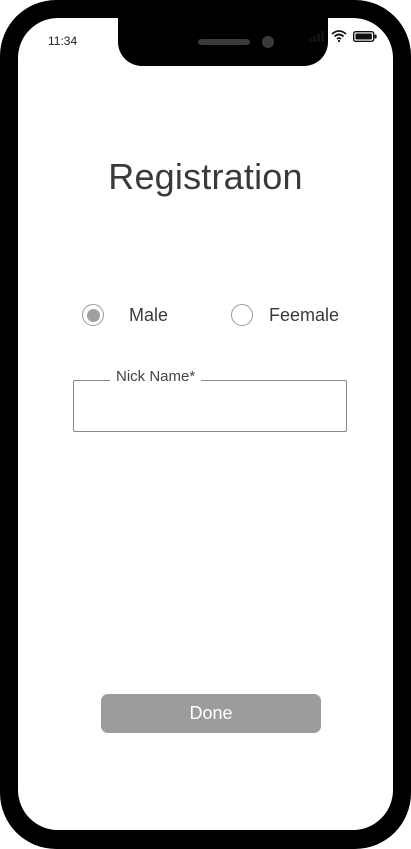 This screenshot has width=411, height=849. I want to click on radio-female, so click(242, 315).